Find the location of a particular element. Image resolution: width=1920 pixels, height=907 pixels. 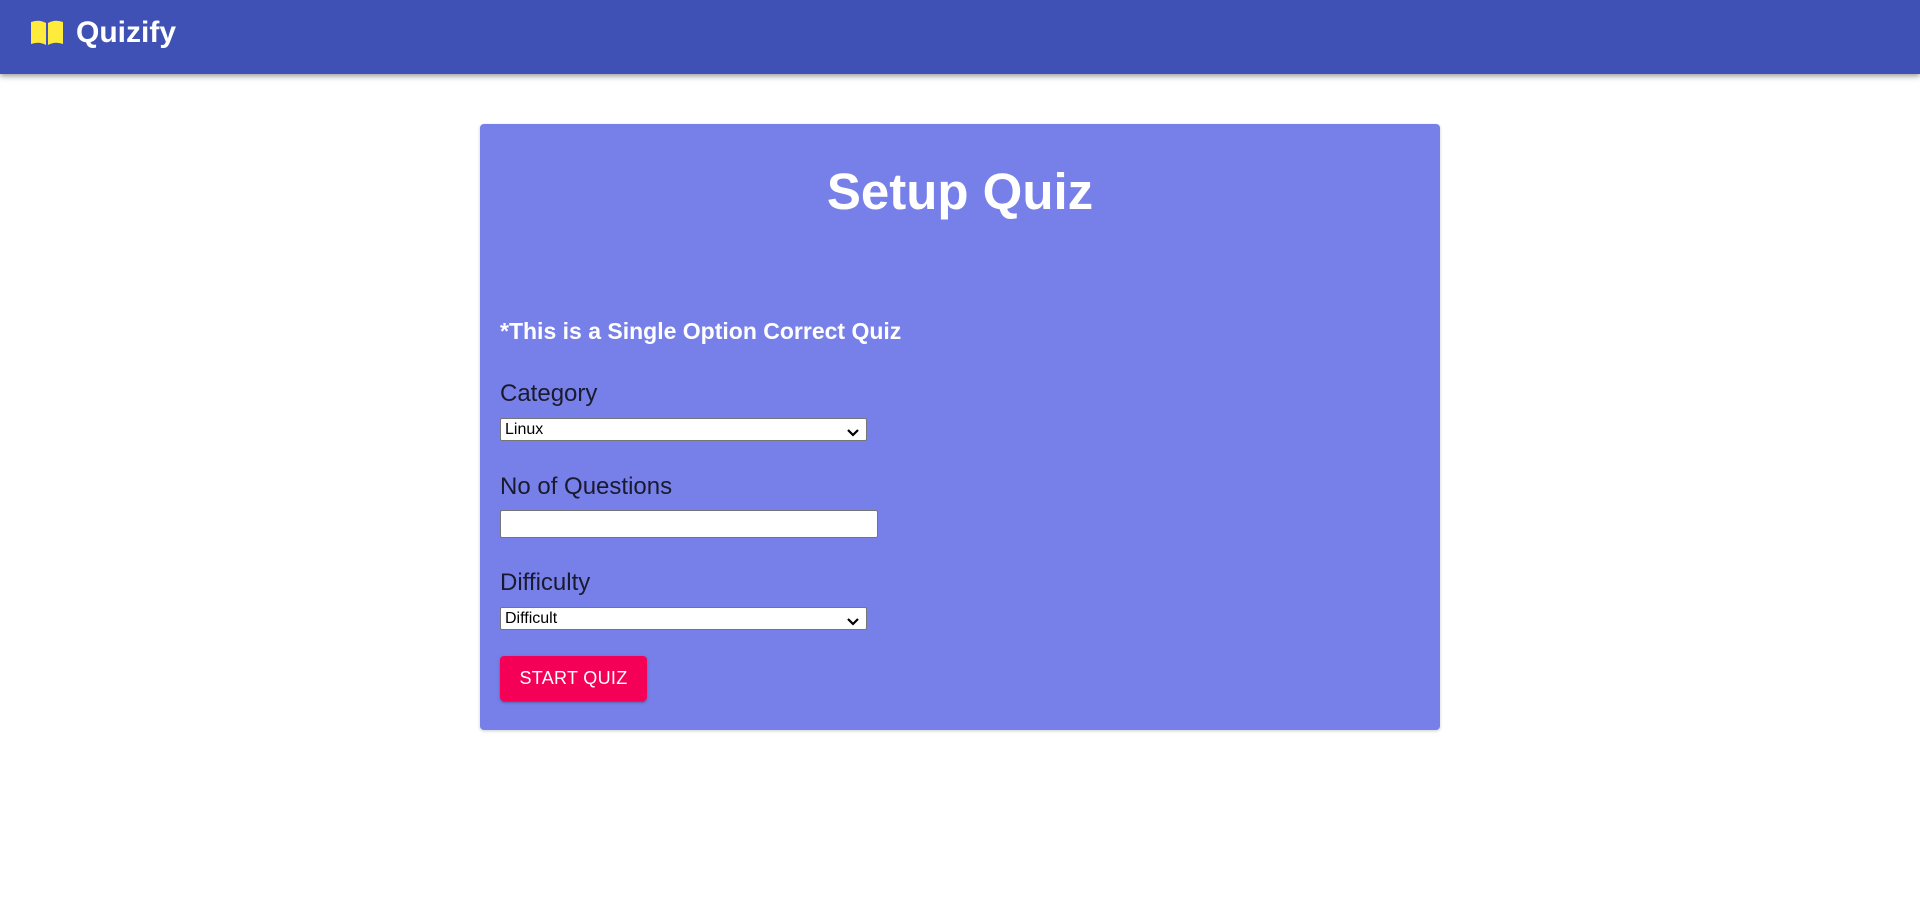

app-title: Quizify is located at coordinates (126, 32).